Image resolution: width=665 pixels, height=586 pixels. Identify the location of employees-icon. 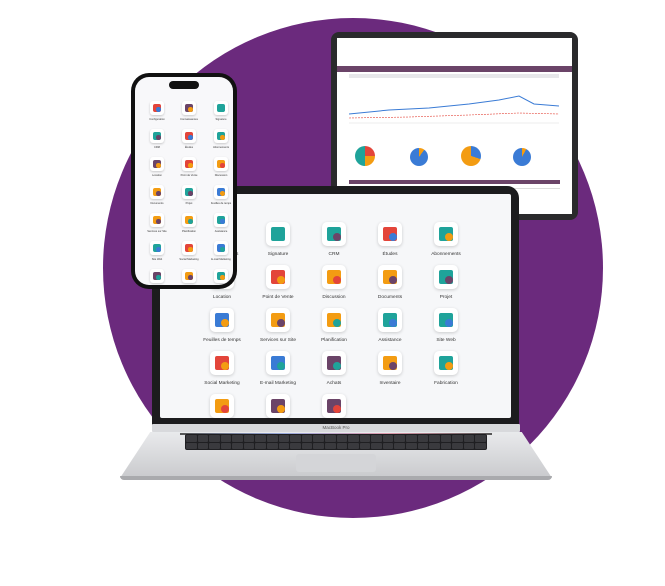
(278, 406).